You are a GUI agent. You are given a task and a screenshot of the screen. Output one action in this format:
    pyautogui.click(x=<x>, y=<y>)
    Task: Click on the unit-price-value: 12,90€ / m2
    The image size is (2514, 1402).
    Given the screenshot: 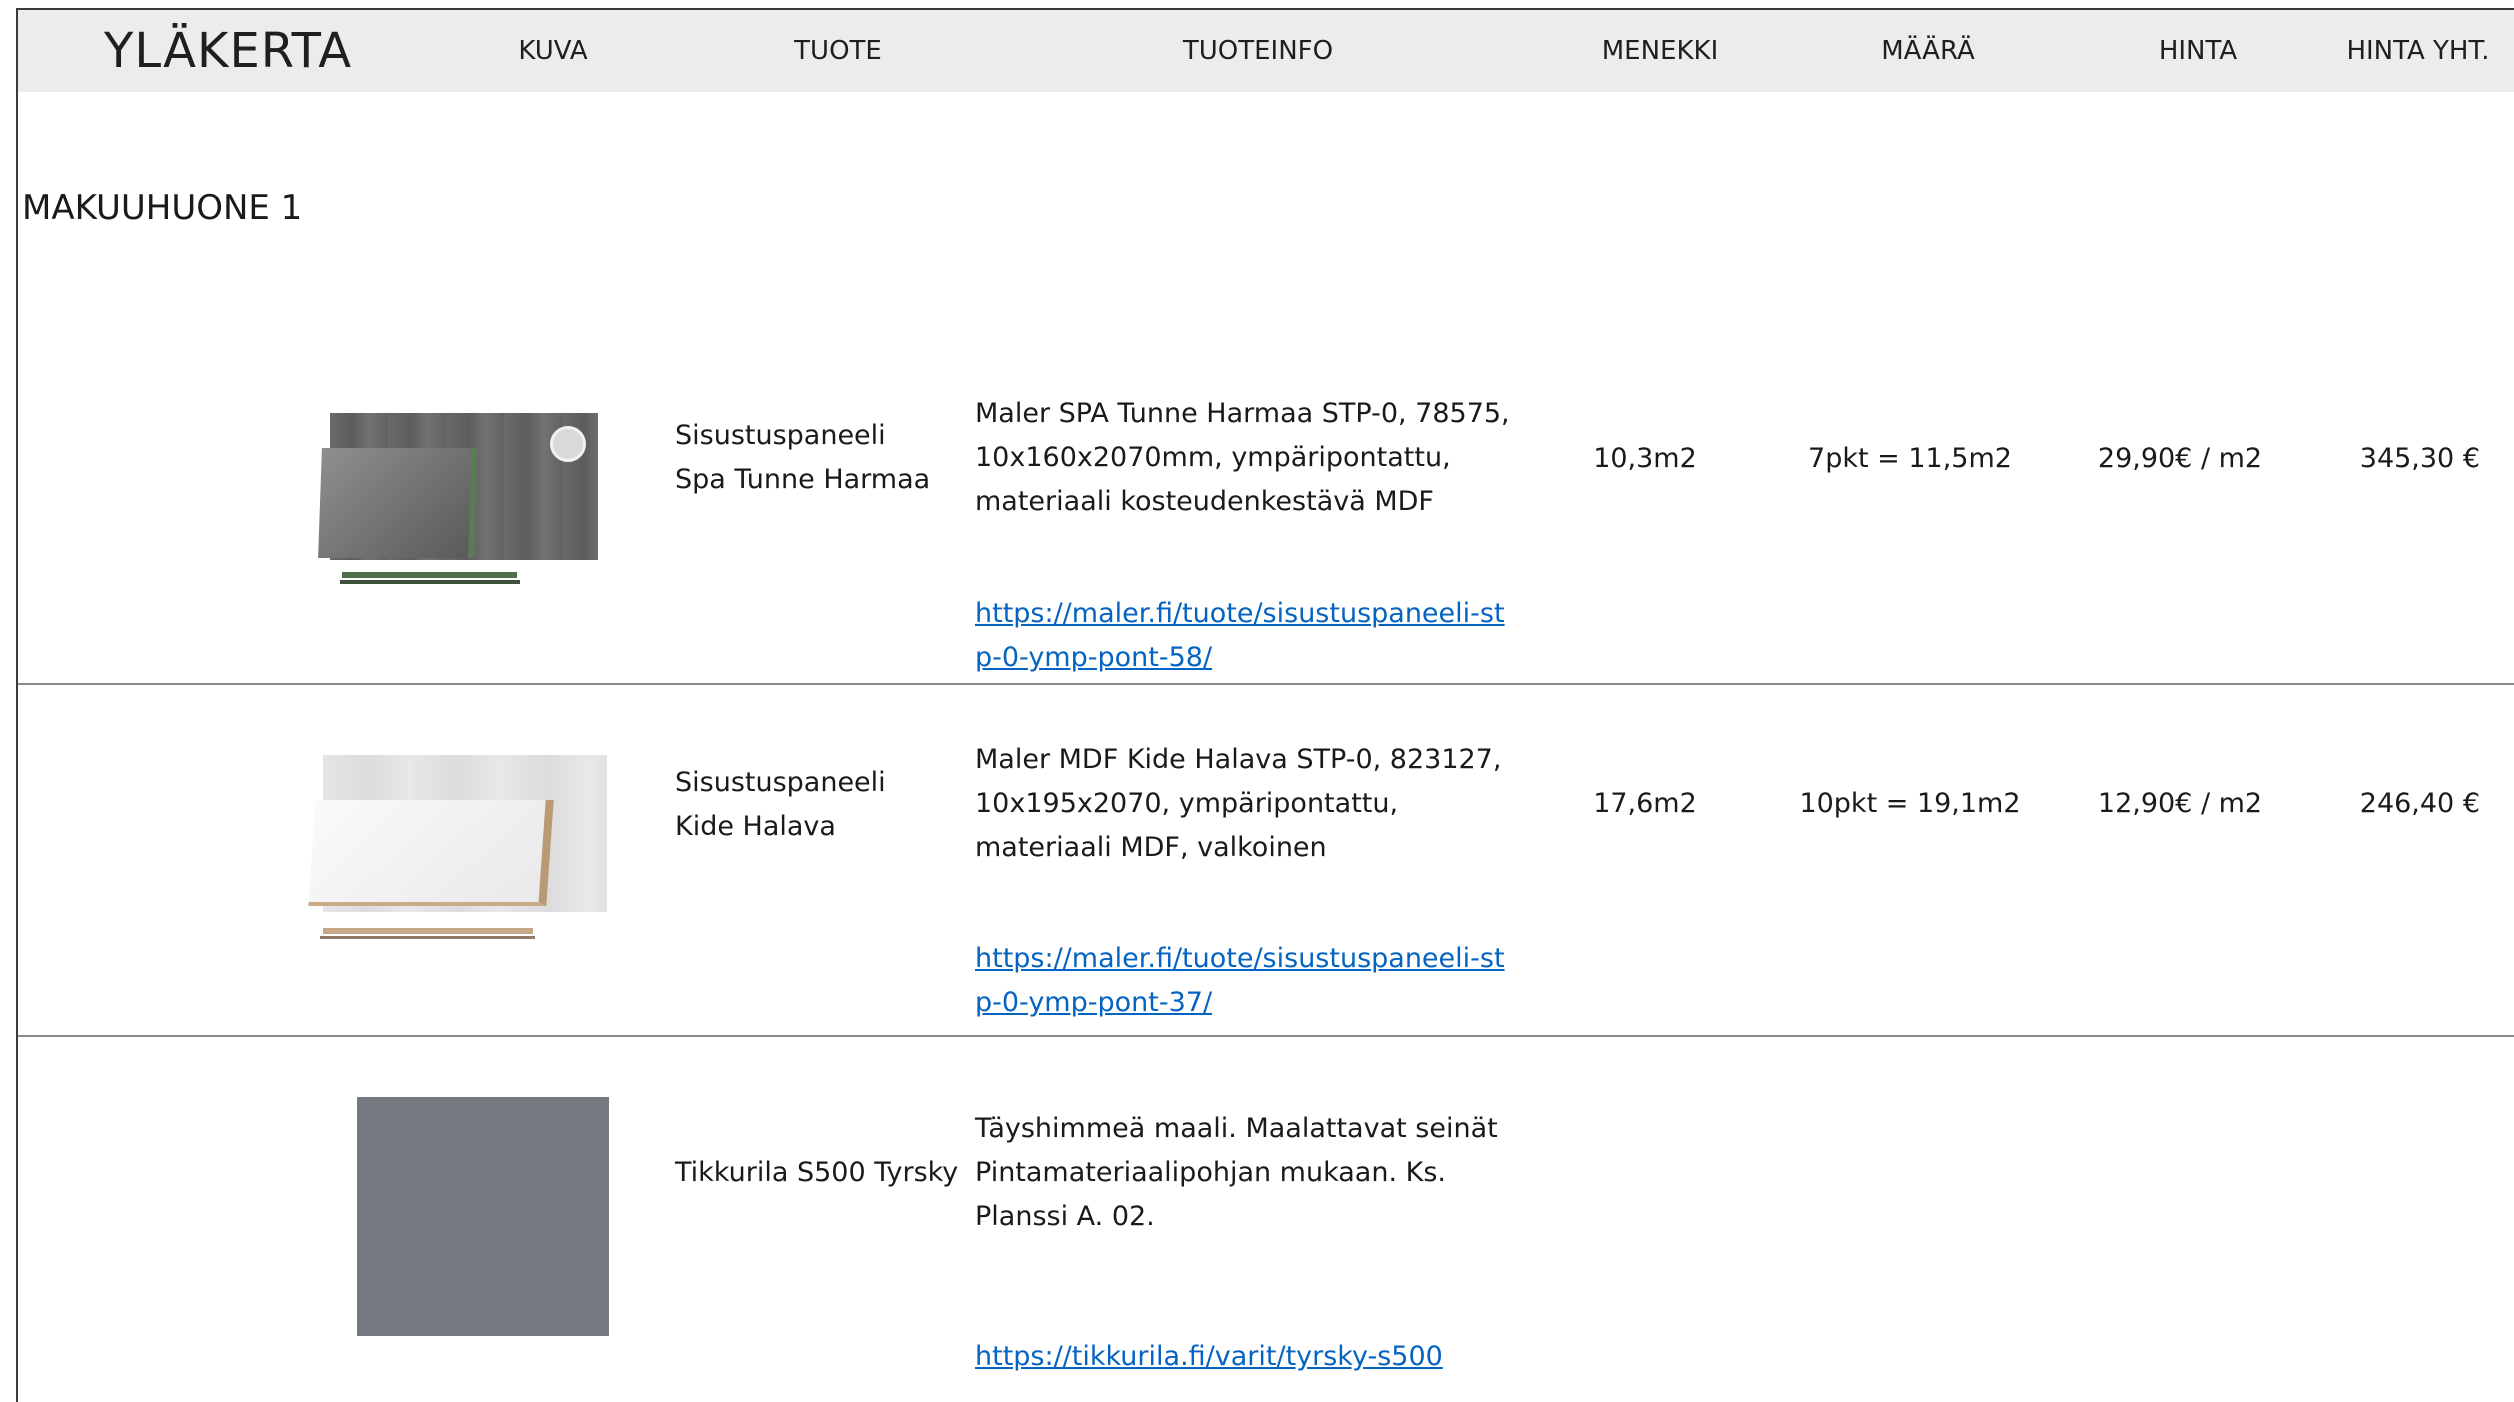 What is the action you would take?
    pyautogui.click(x=2180, y=803)
    